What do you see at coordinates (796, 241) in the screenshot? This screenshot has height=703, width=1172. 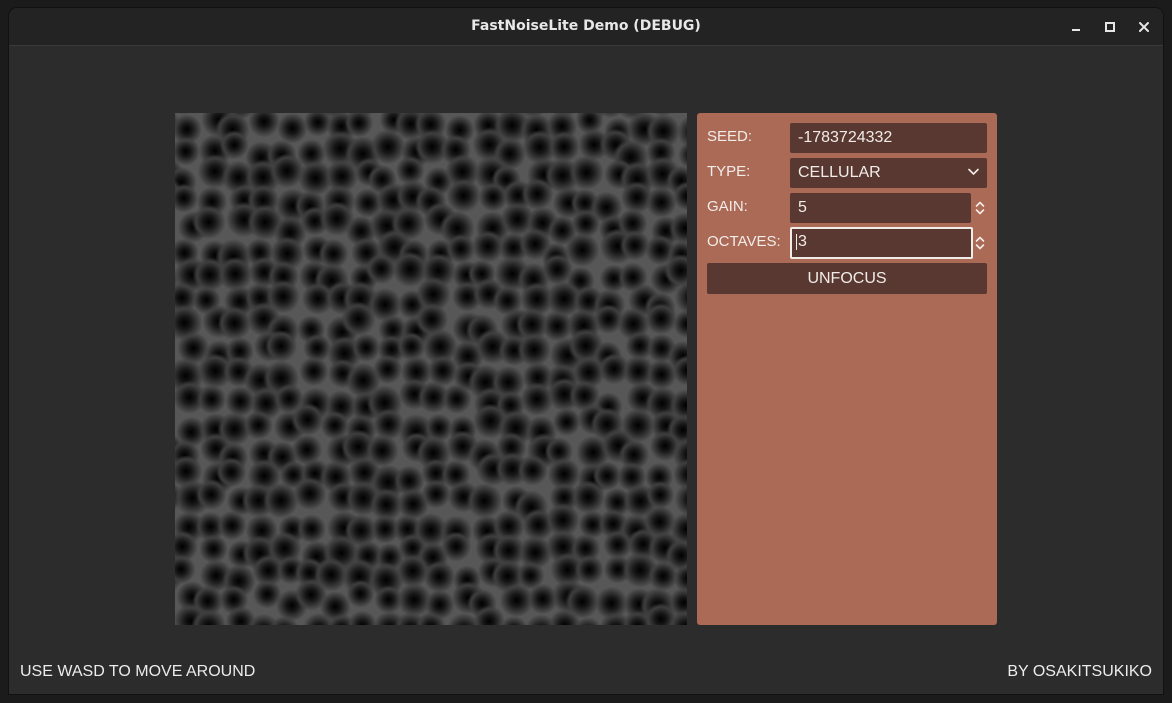 I see `text-caret` at bounding box center [796, 241].